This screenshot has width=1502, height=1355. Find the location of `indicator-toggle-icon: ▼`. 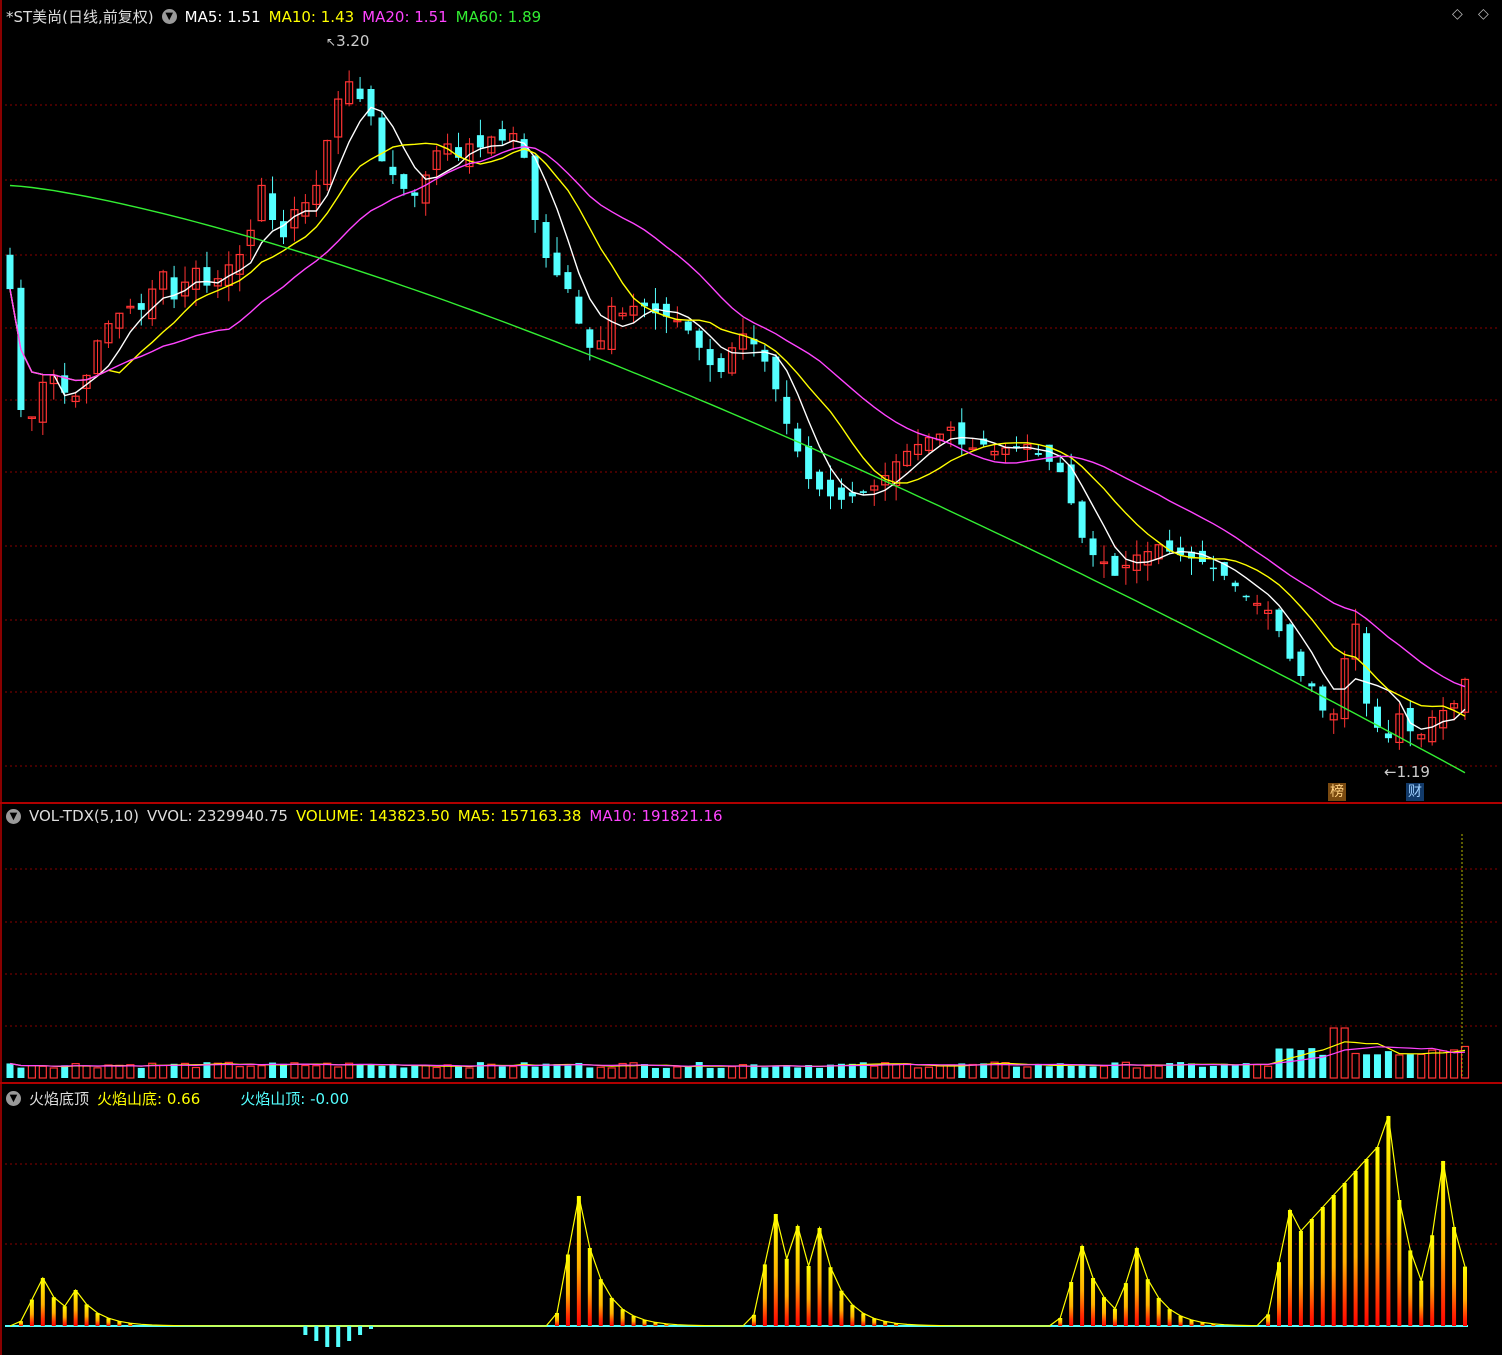

indicator-toggle-icon: ▼ is located at coordinates (169, 16).